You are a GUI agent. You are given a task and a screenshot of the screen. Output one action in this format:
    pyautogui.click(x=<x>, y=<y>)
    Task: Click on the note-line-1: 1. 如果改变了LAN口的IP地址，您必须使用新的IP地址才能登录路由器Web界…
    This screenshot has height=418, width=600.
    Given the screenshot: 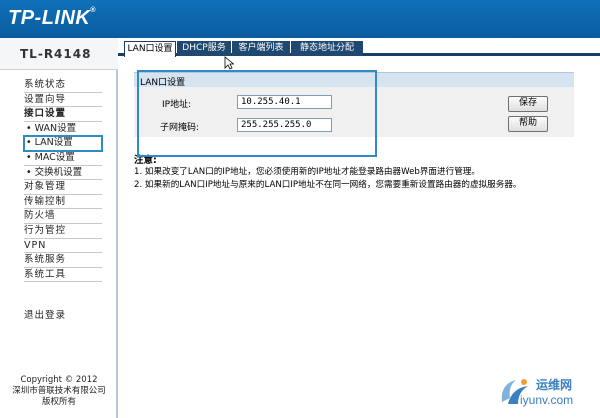 What is the action you would take?
    pyautogui.click(x=307, y=172)
    